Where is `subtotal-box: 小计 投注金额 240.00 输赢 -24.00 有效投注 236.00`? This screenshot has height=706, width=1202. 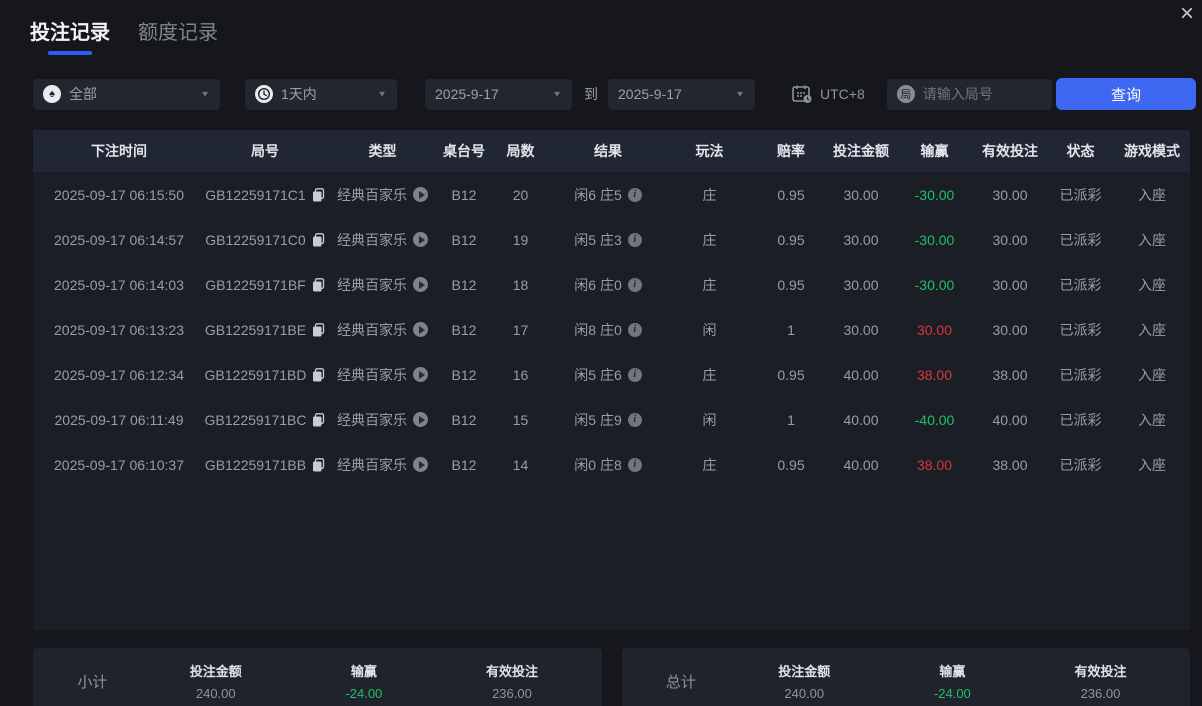
subtotal-box: 小计 投注金额 240.00 输赢 -24.00 有效投注 236.00 is located at coordinates (317, 677).